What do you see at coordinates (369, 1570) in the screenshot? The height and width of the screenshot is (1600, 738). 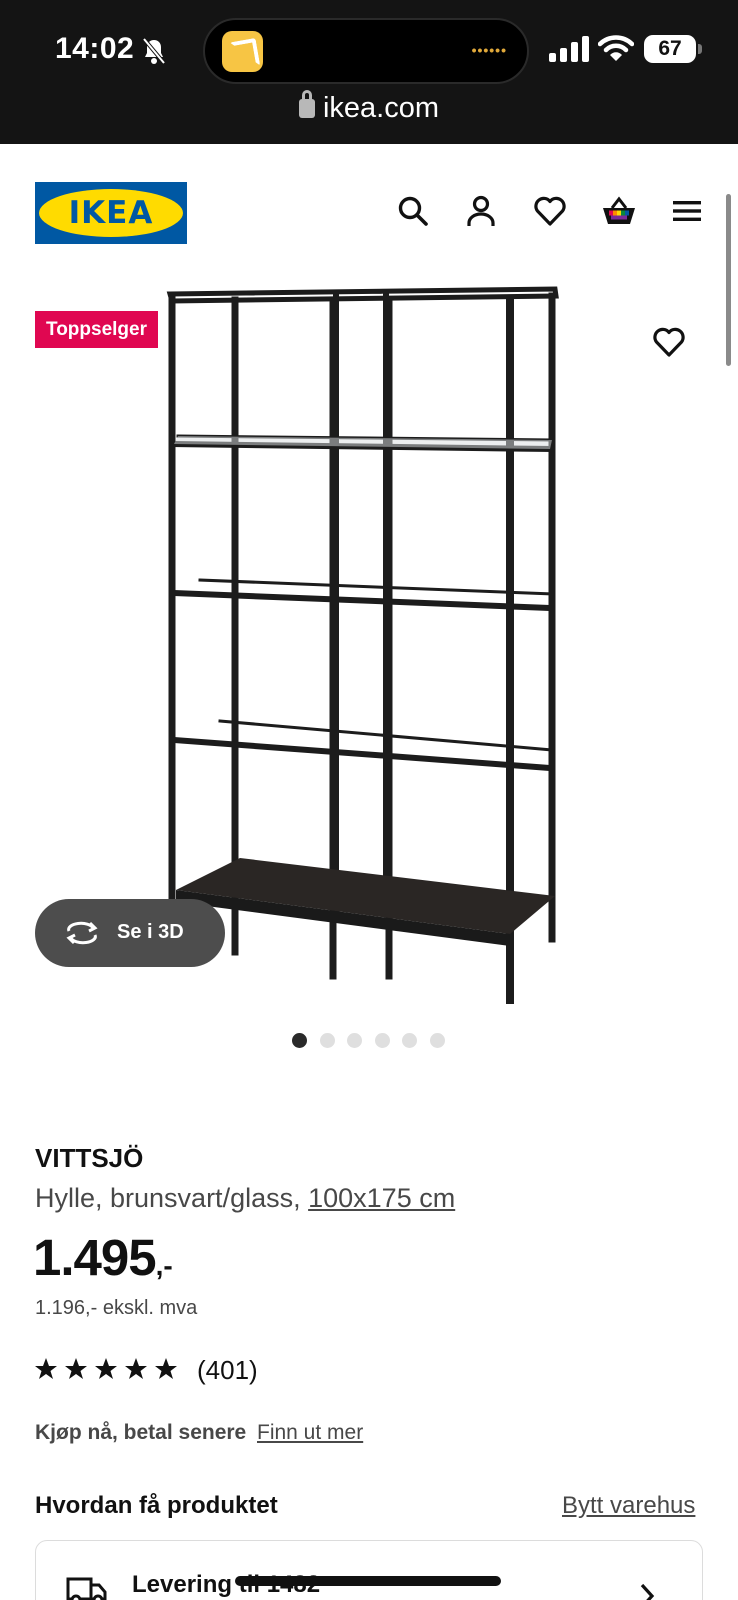 I see `delivery-option-card: Levering til 1482` at bounding box center [369, 1570].